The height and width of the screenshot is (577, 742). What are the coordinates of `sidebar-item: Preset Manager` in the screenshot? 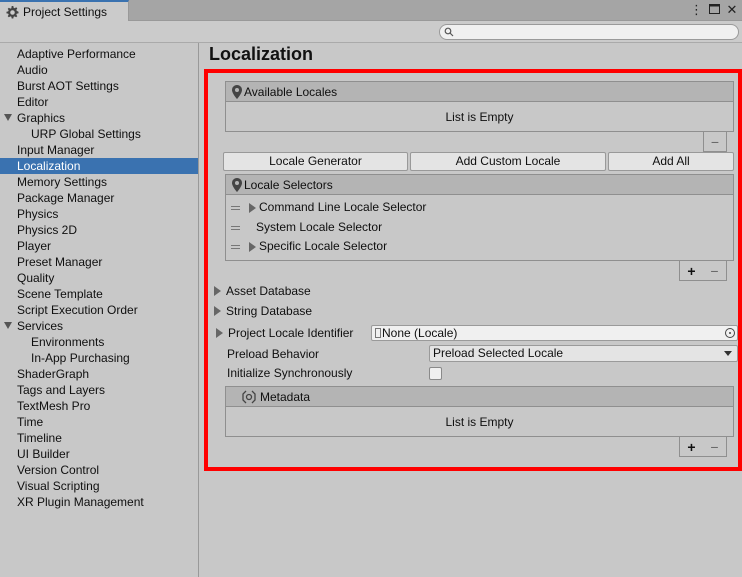 It's located at (99, 262).